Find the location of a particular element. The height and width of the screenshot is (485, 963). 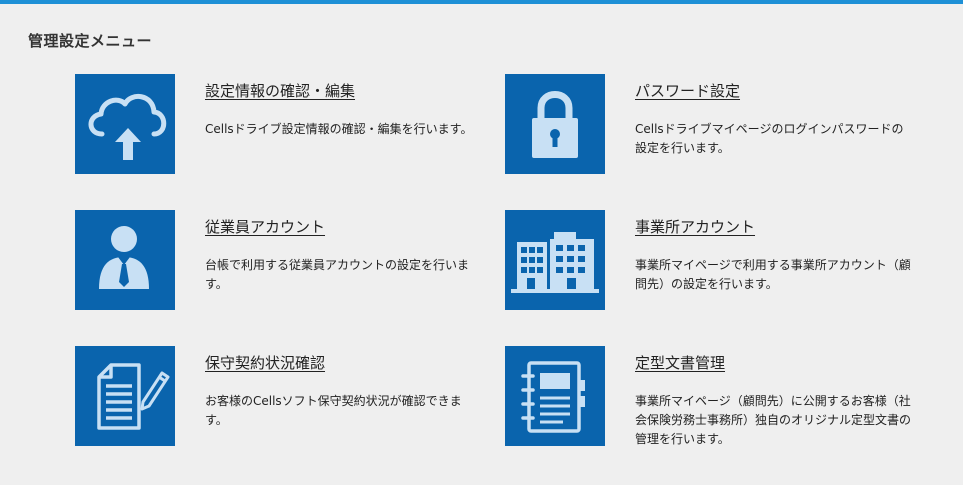

maintenance-contract-tile is located at coordinates (125, 396).